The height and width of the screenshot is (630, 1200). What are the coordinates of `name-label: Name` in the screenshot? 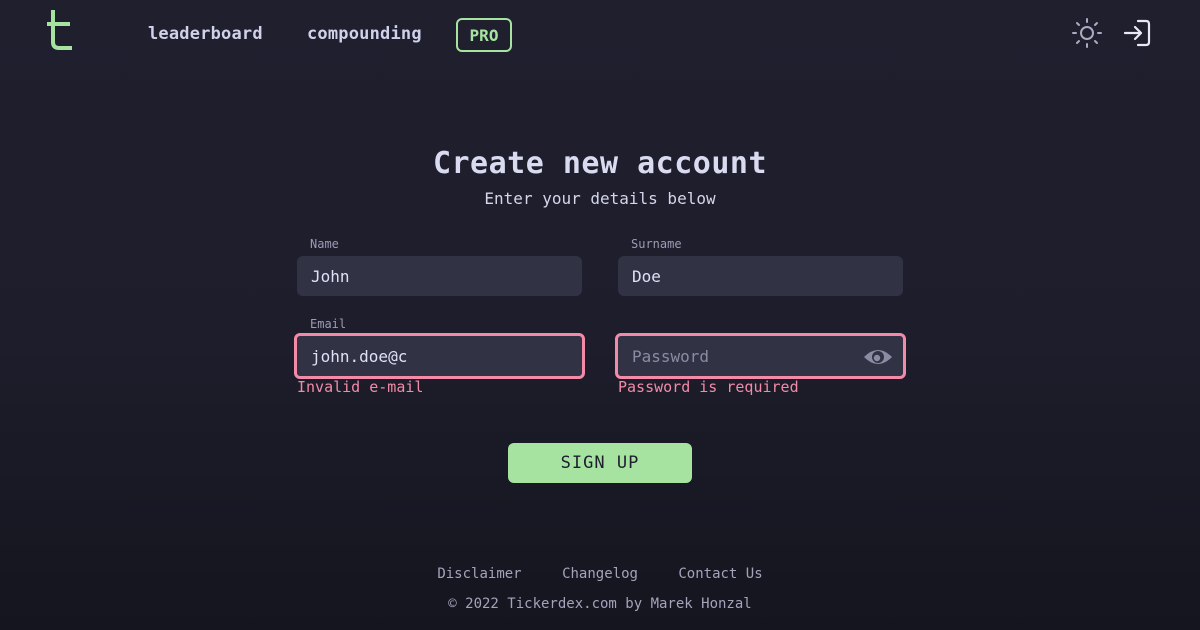 It's located at (324, 244).